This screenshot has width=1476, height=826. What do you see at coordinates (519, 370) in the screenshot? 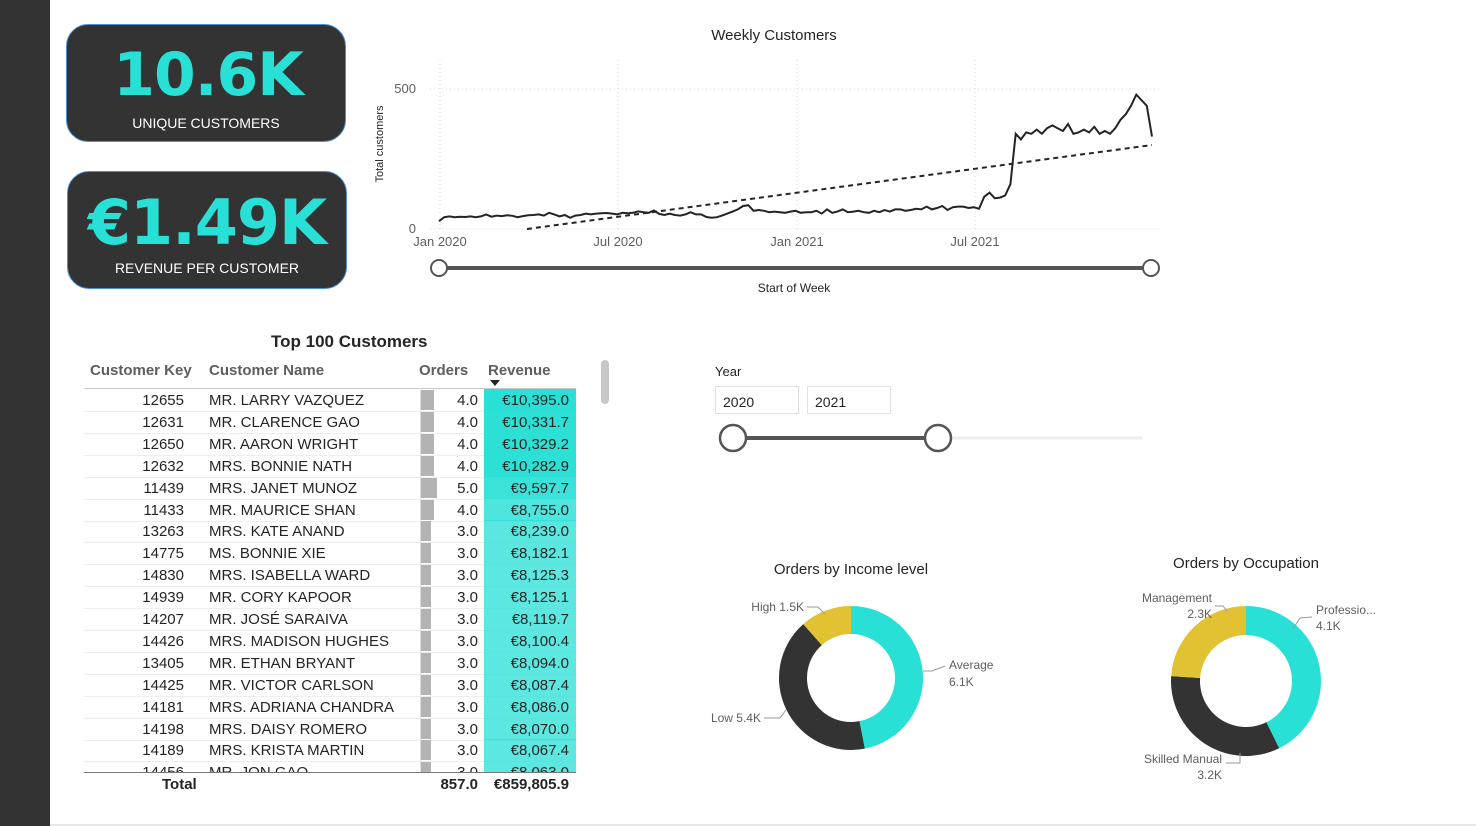
I see `column-header-revenue: Revenue` at bounding box center [519, 370].